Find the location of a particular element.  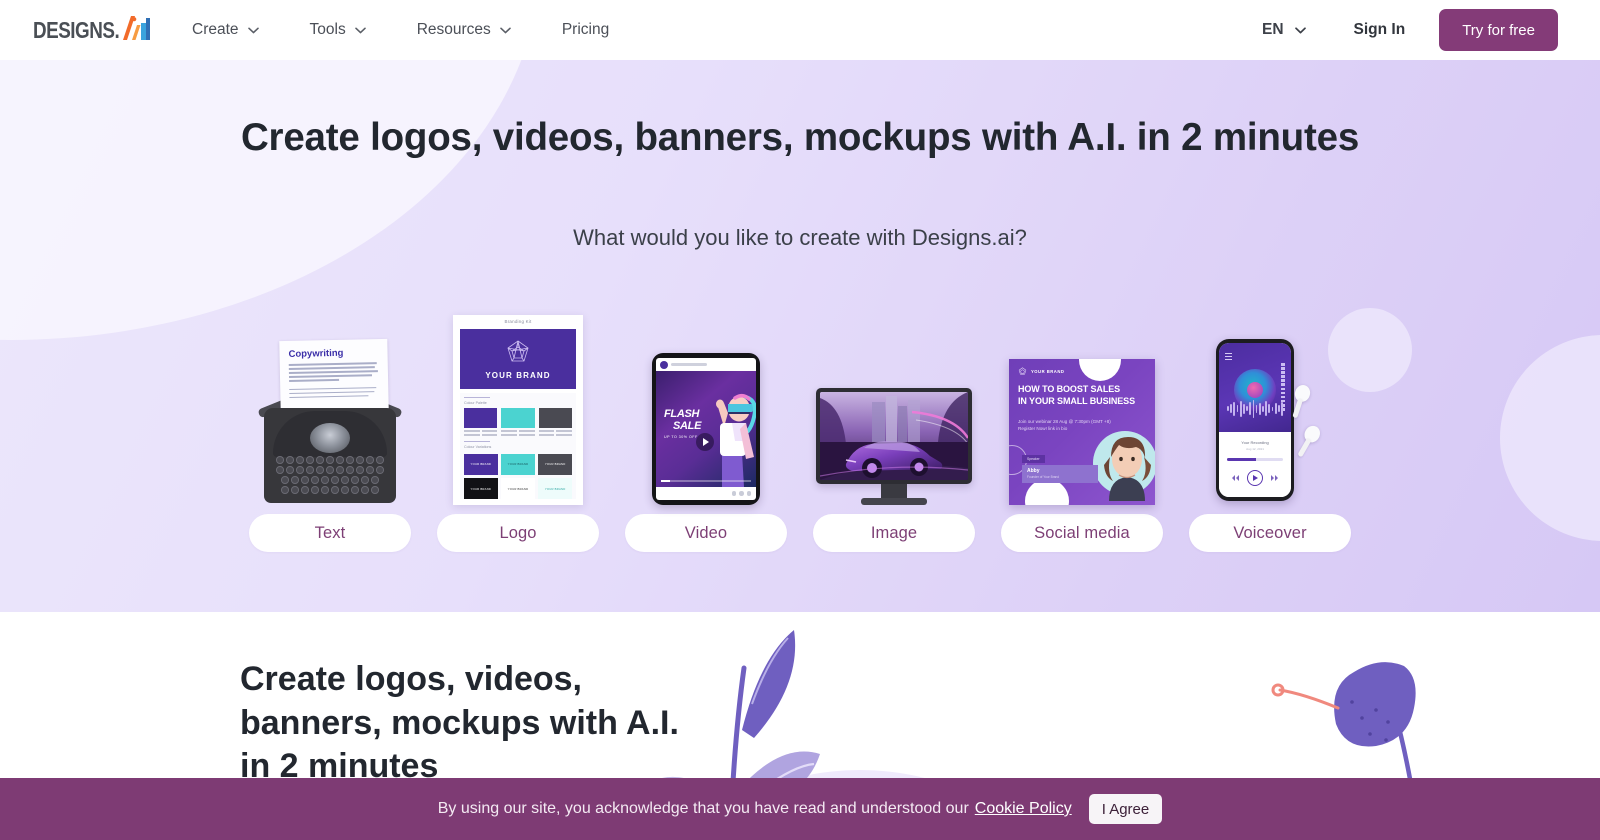

nav-item-tools: Tools is located at coordinates (338, 30).